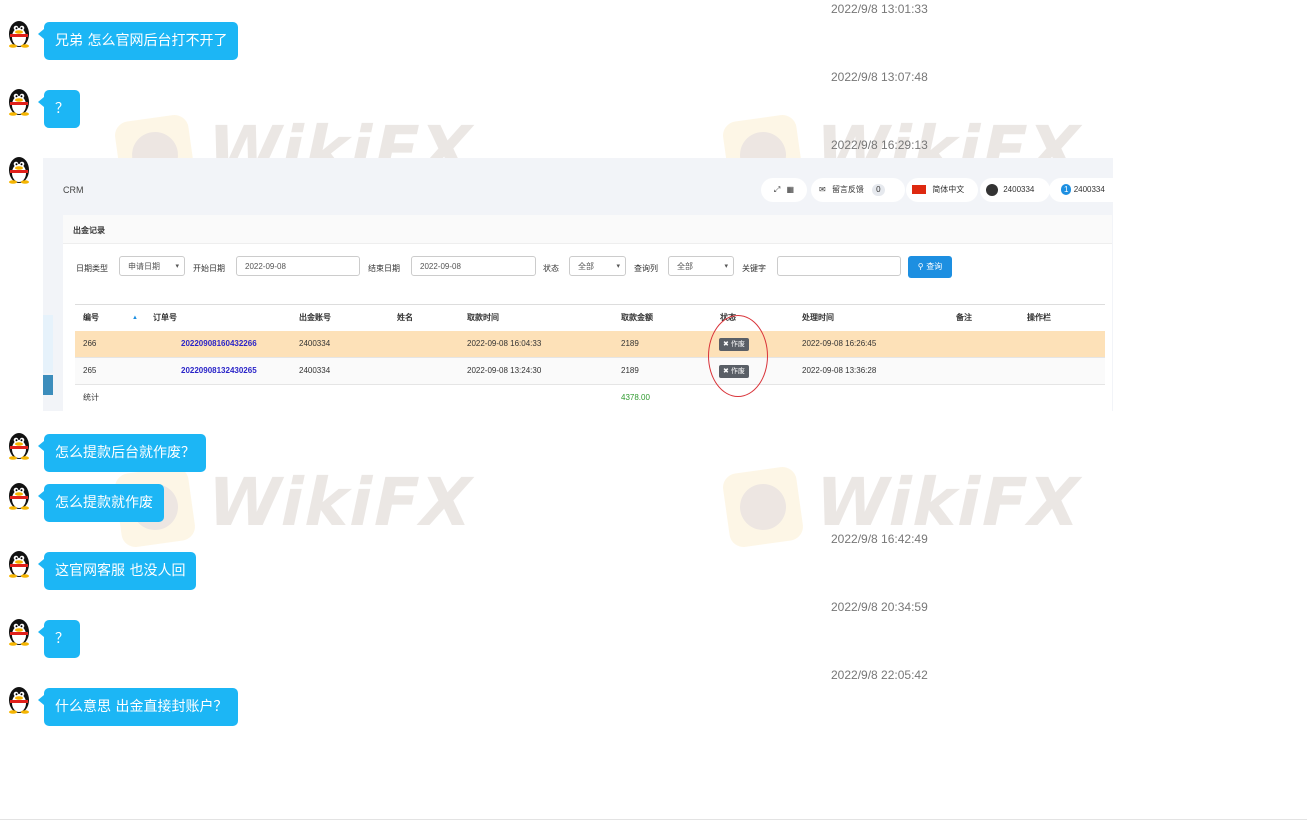 This screenshot has height=823, width=1307. What do you see at coordinates (818, 318) in the screenshot?
I see `column-header: 处理时间` at bounding box center [818, 318].